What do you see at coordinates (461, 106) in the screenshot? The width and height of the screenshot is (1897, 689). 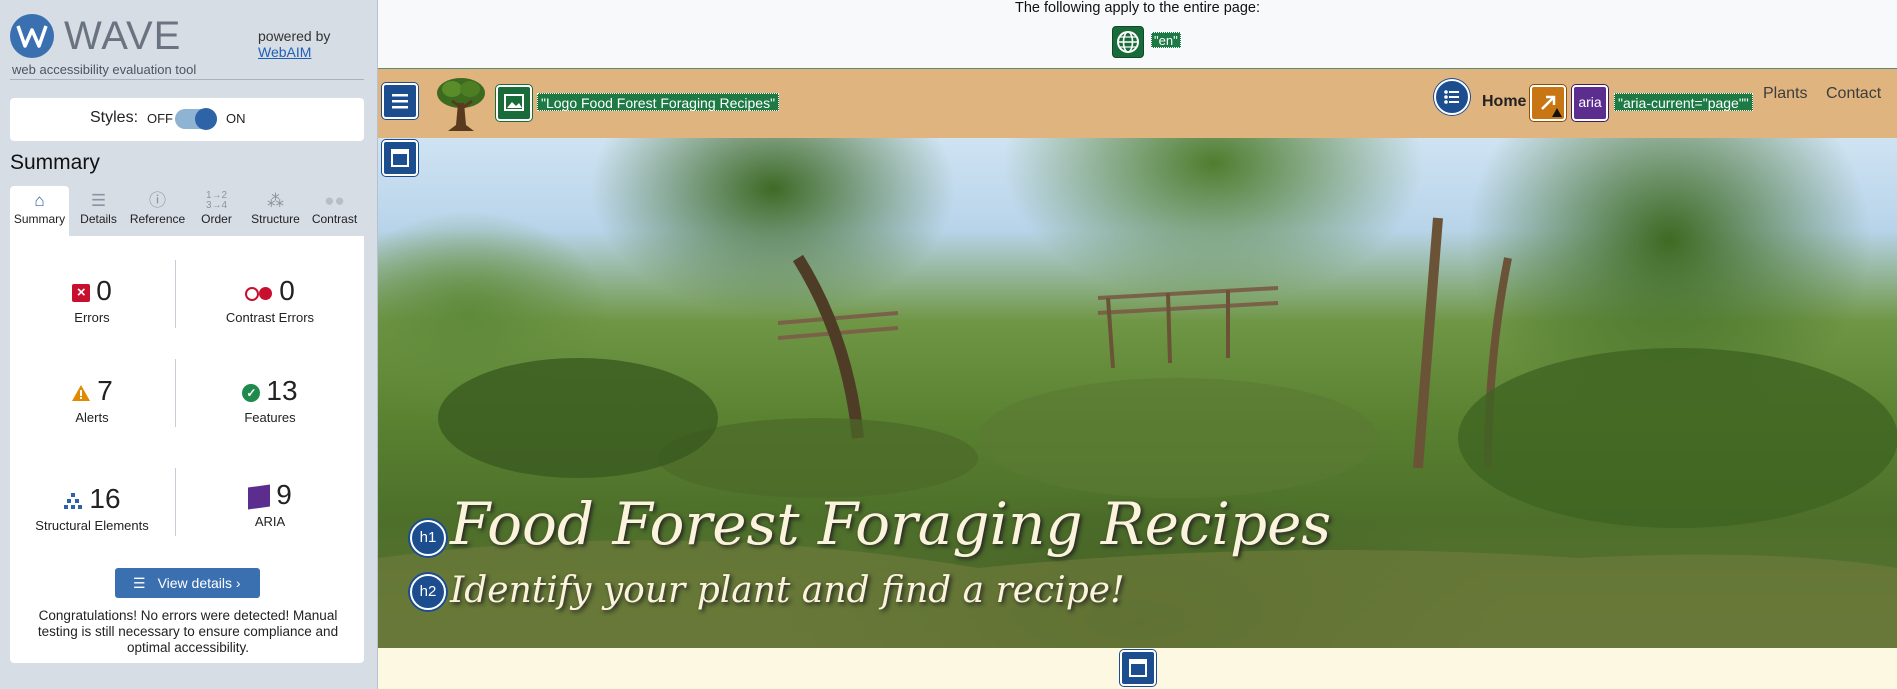 I see `tree-logo-icon` at bounding box center [461, 106].